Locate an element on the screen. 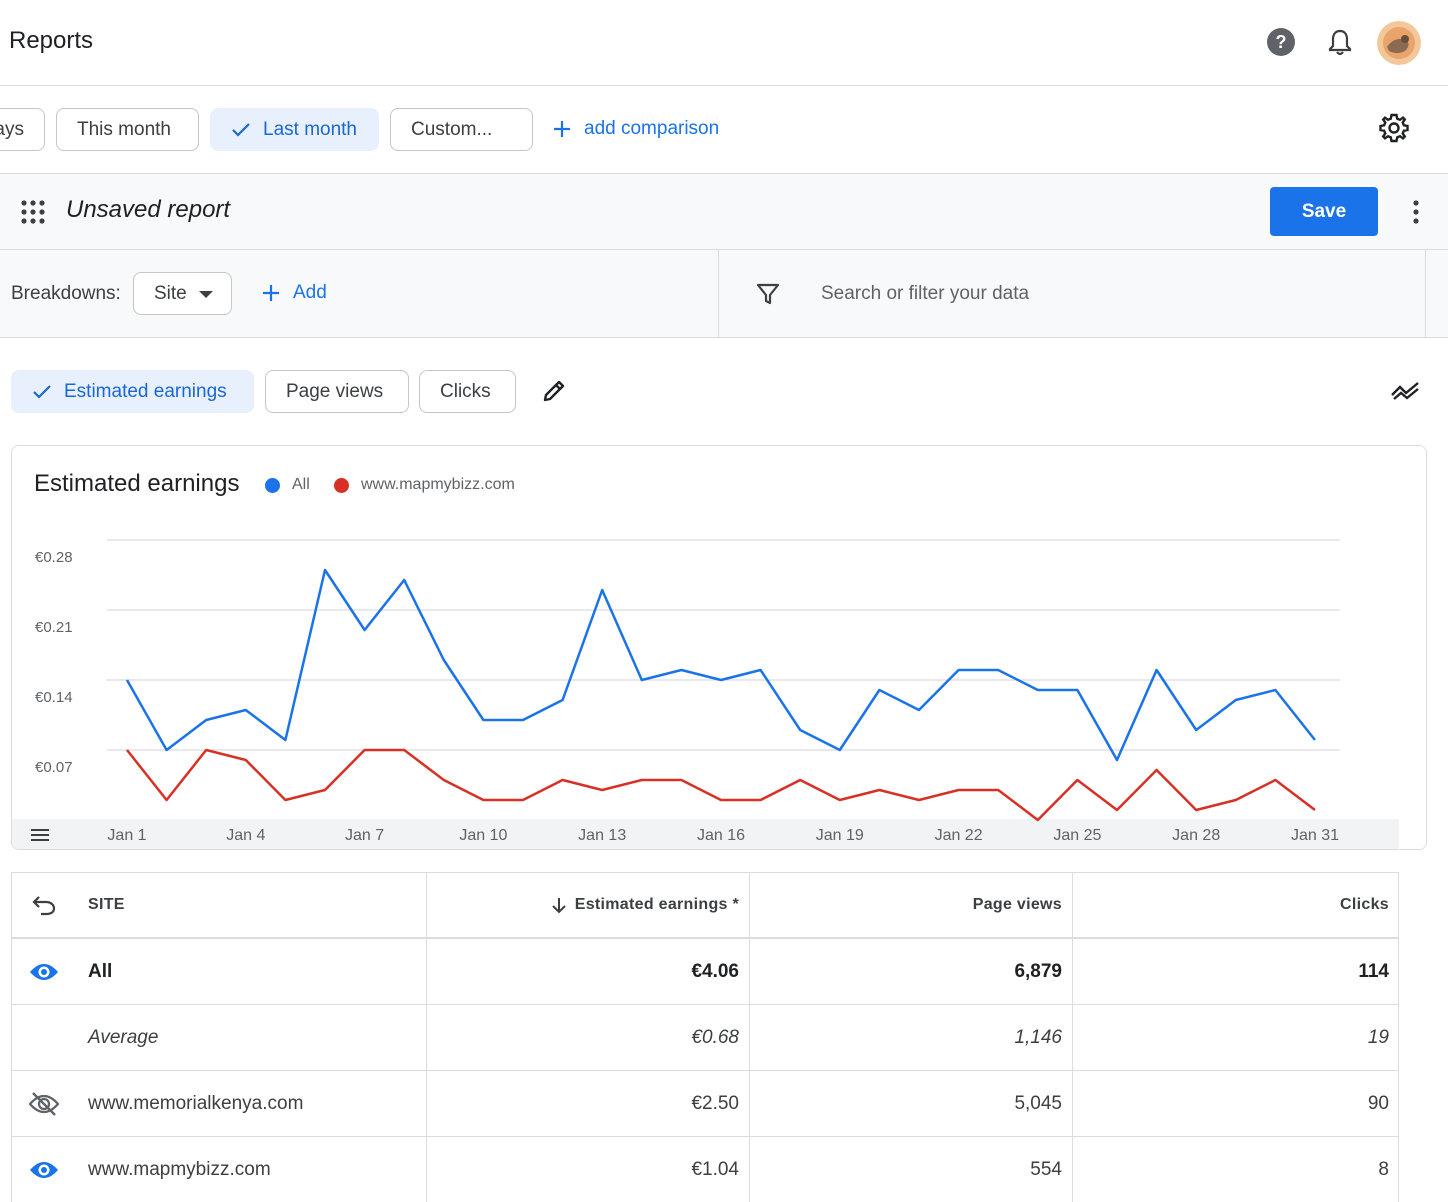 This screenshot has width=1448, height=1202. earnings-value: €0.68 is located at coordinates (587, 1037).